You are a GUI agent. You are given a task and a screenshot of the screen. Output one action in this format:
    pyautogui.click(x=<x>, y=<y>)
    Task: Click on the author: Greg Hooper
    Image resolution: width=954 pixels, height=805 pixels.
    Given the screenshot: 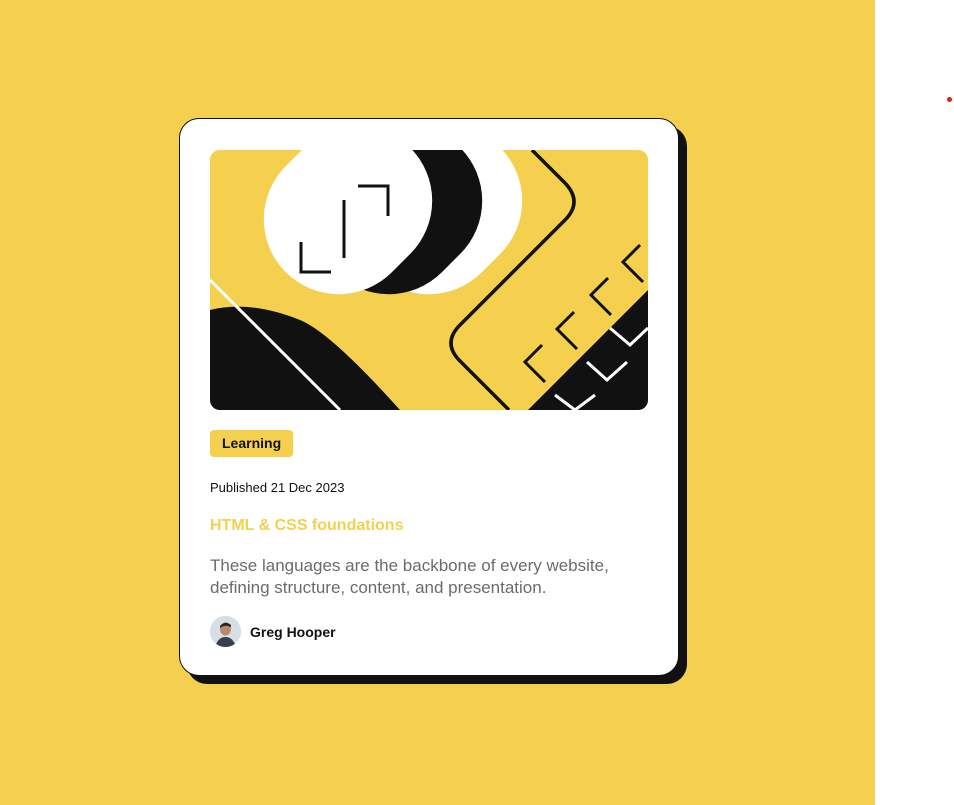 What is the action you would take?
    pyautogui.click(x=273, y=631)
    